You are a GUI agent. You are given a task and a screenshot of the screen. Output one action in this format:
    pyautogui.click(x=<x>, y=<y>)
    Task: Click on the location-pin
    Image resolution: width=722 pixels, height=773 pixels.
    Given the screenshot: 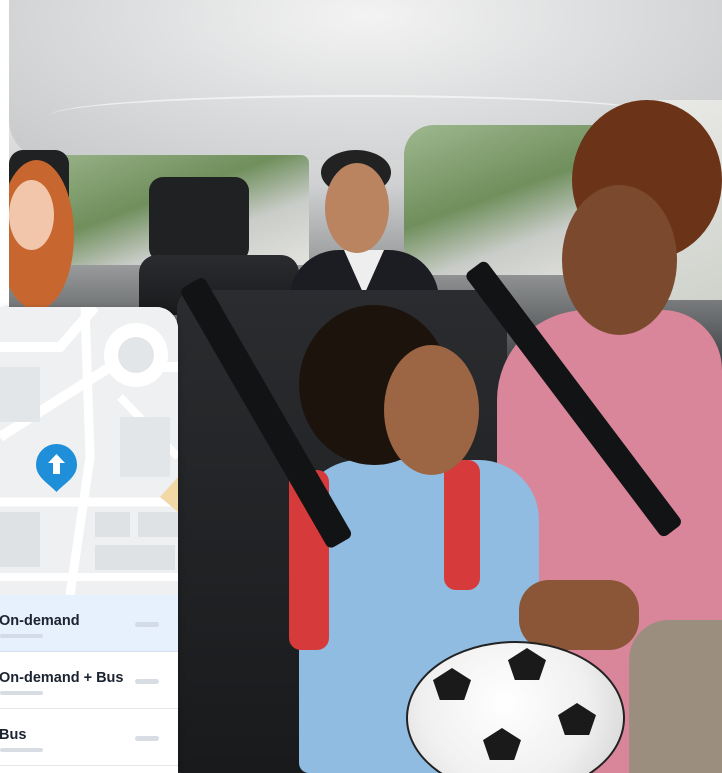 What is the action you would take?
    pyautogui.click(x=56, y=468)
    